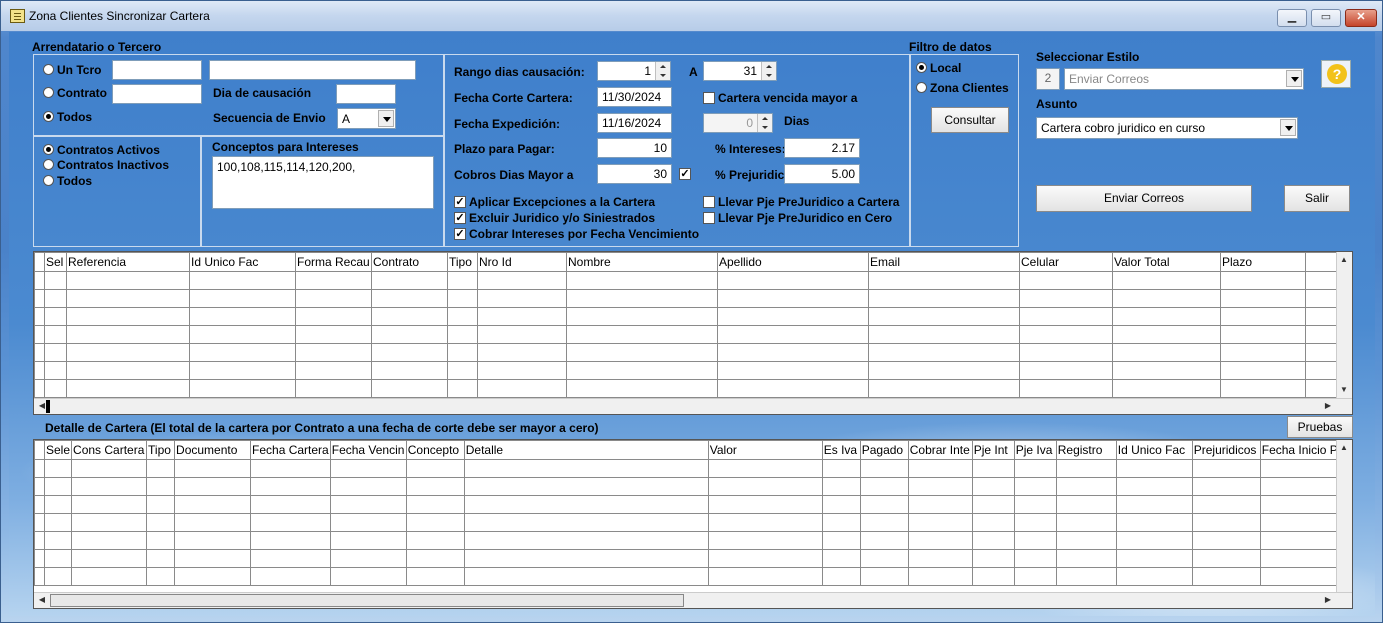 Image resolution: width=1383 pixels, height=623 pixels. What do you see at coordinates (1292, 18) in the screenshot?
I see `minimize-button: ▁` at bounding box center [1292, 18].